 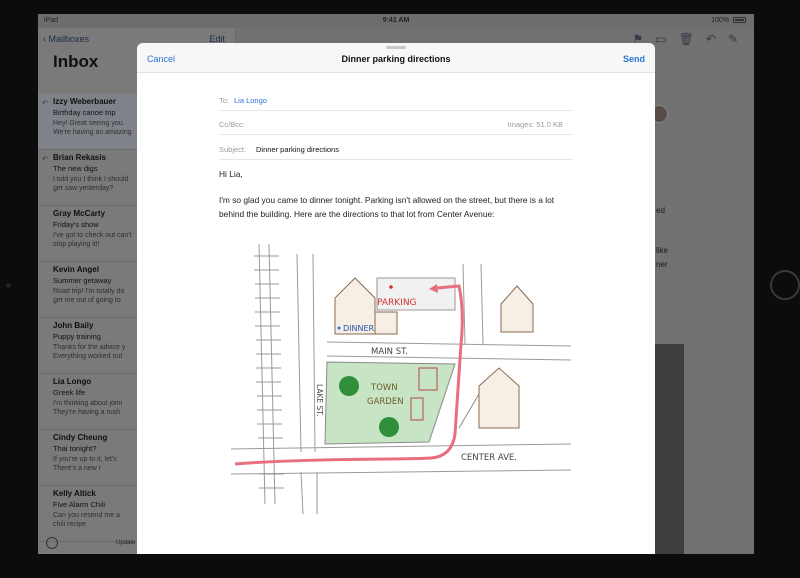 What do you see at coordinates (385, 402) in the screenshot?
I see `garden-label: GARDEN` at bounding box center [385, 402].